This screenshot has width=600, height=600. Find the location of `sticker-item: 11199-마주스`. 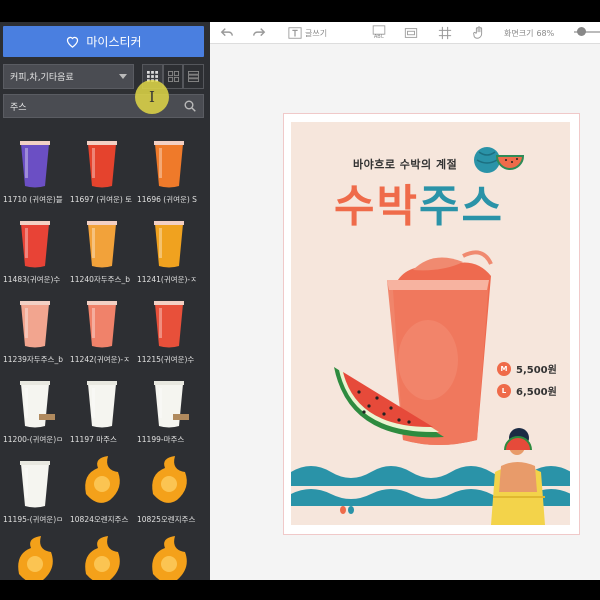

sticker-item: 11199-마주스 is located at coordinates (169, 413).